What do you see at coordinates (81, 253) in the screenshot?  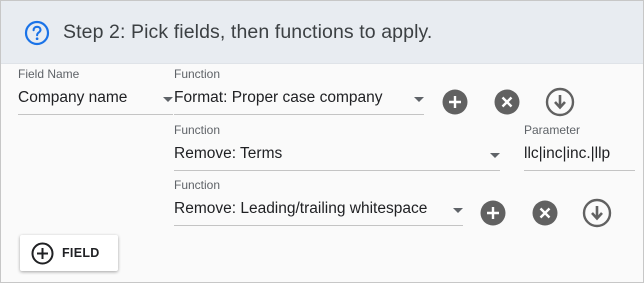 I see `add-field-label: FIELD` at bounding box center [81, 253].